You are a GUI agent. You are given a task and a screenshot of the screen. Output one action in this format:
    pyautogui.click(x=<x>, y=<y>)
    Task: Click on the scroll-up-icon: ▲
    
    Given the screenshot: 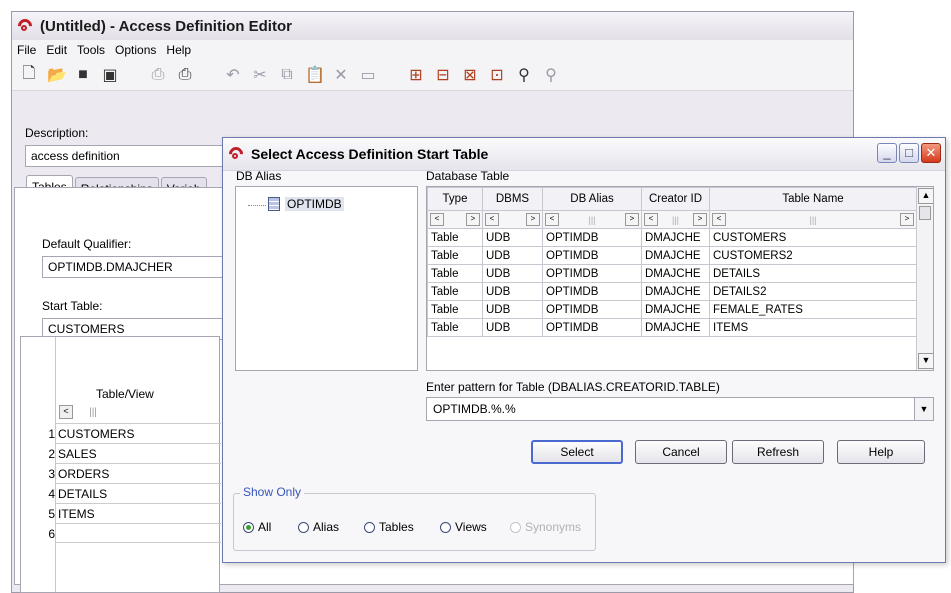 What is the action you would take?
    pyautogui.click(x=925, y=196)
    